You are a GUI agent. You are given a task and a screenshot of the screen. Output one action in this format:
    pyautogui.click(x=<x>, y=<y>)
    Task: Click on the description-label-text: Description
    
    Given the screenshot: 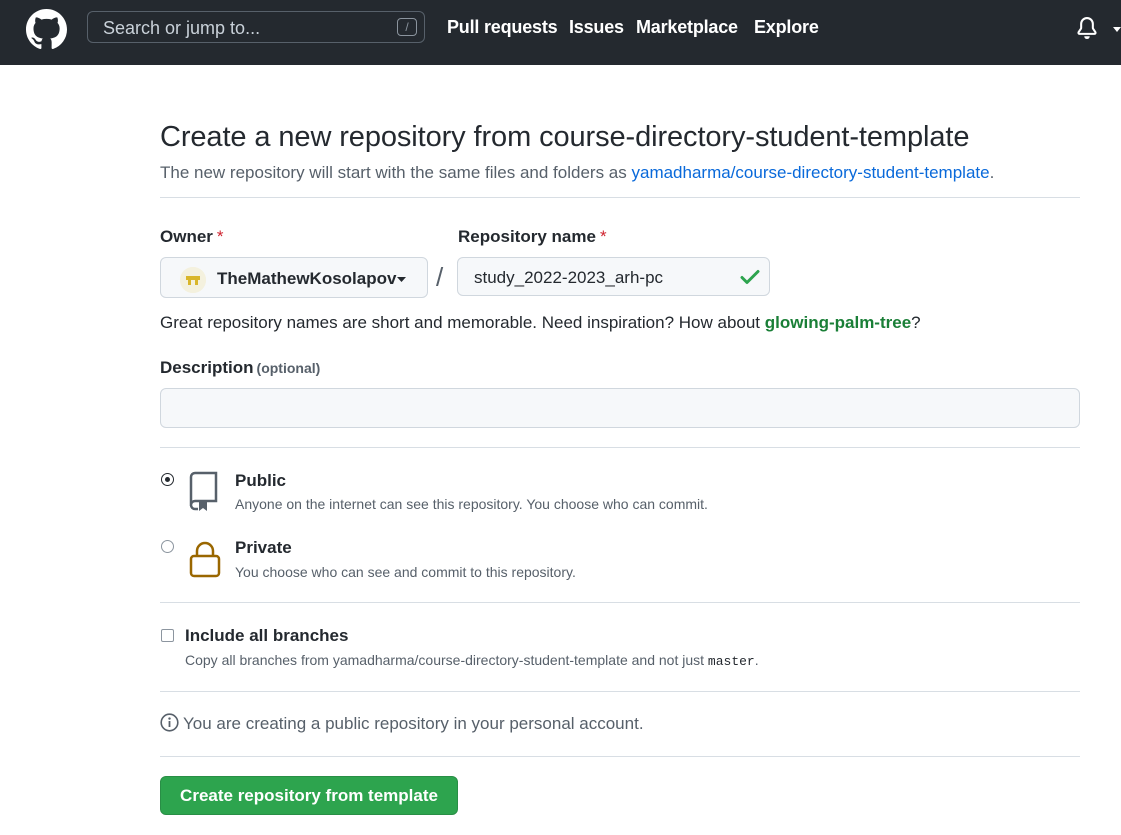 What is the action you would take?
    pyautogui.click(x=207, y=367)
    